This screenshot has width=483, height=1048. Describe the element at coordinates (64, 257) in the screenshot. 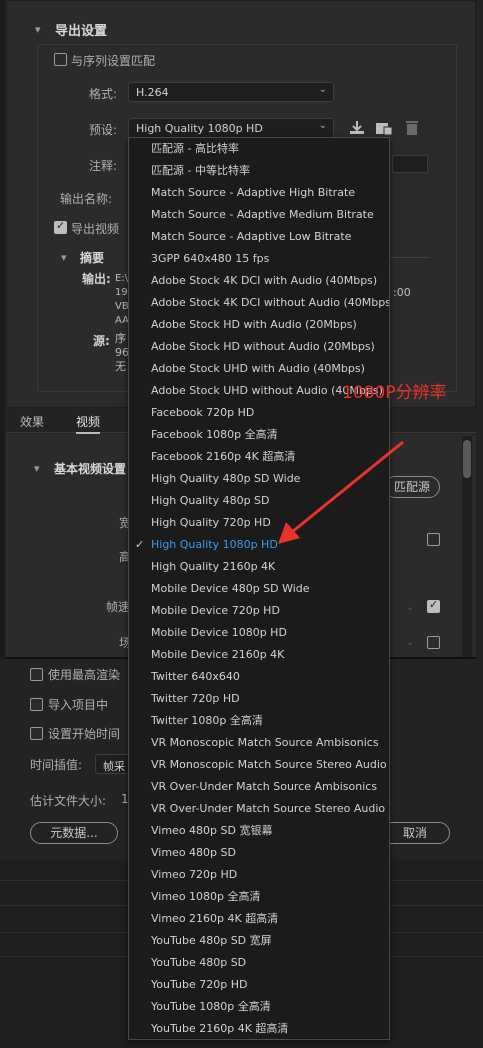

I see `summary-chevron-icon: ▾` at that location.